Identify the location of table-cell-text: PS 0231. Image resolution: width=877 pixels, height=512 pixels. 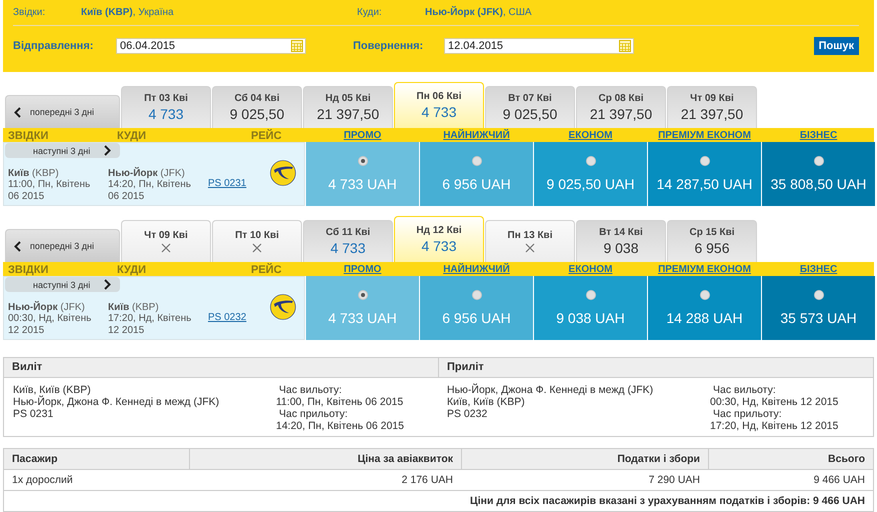
(33, 414).